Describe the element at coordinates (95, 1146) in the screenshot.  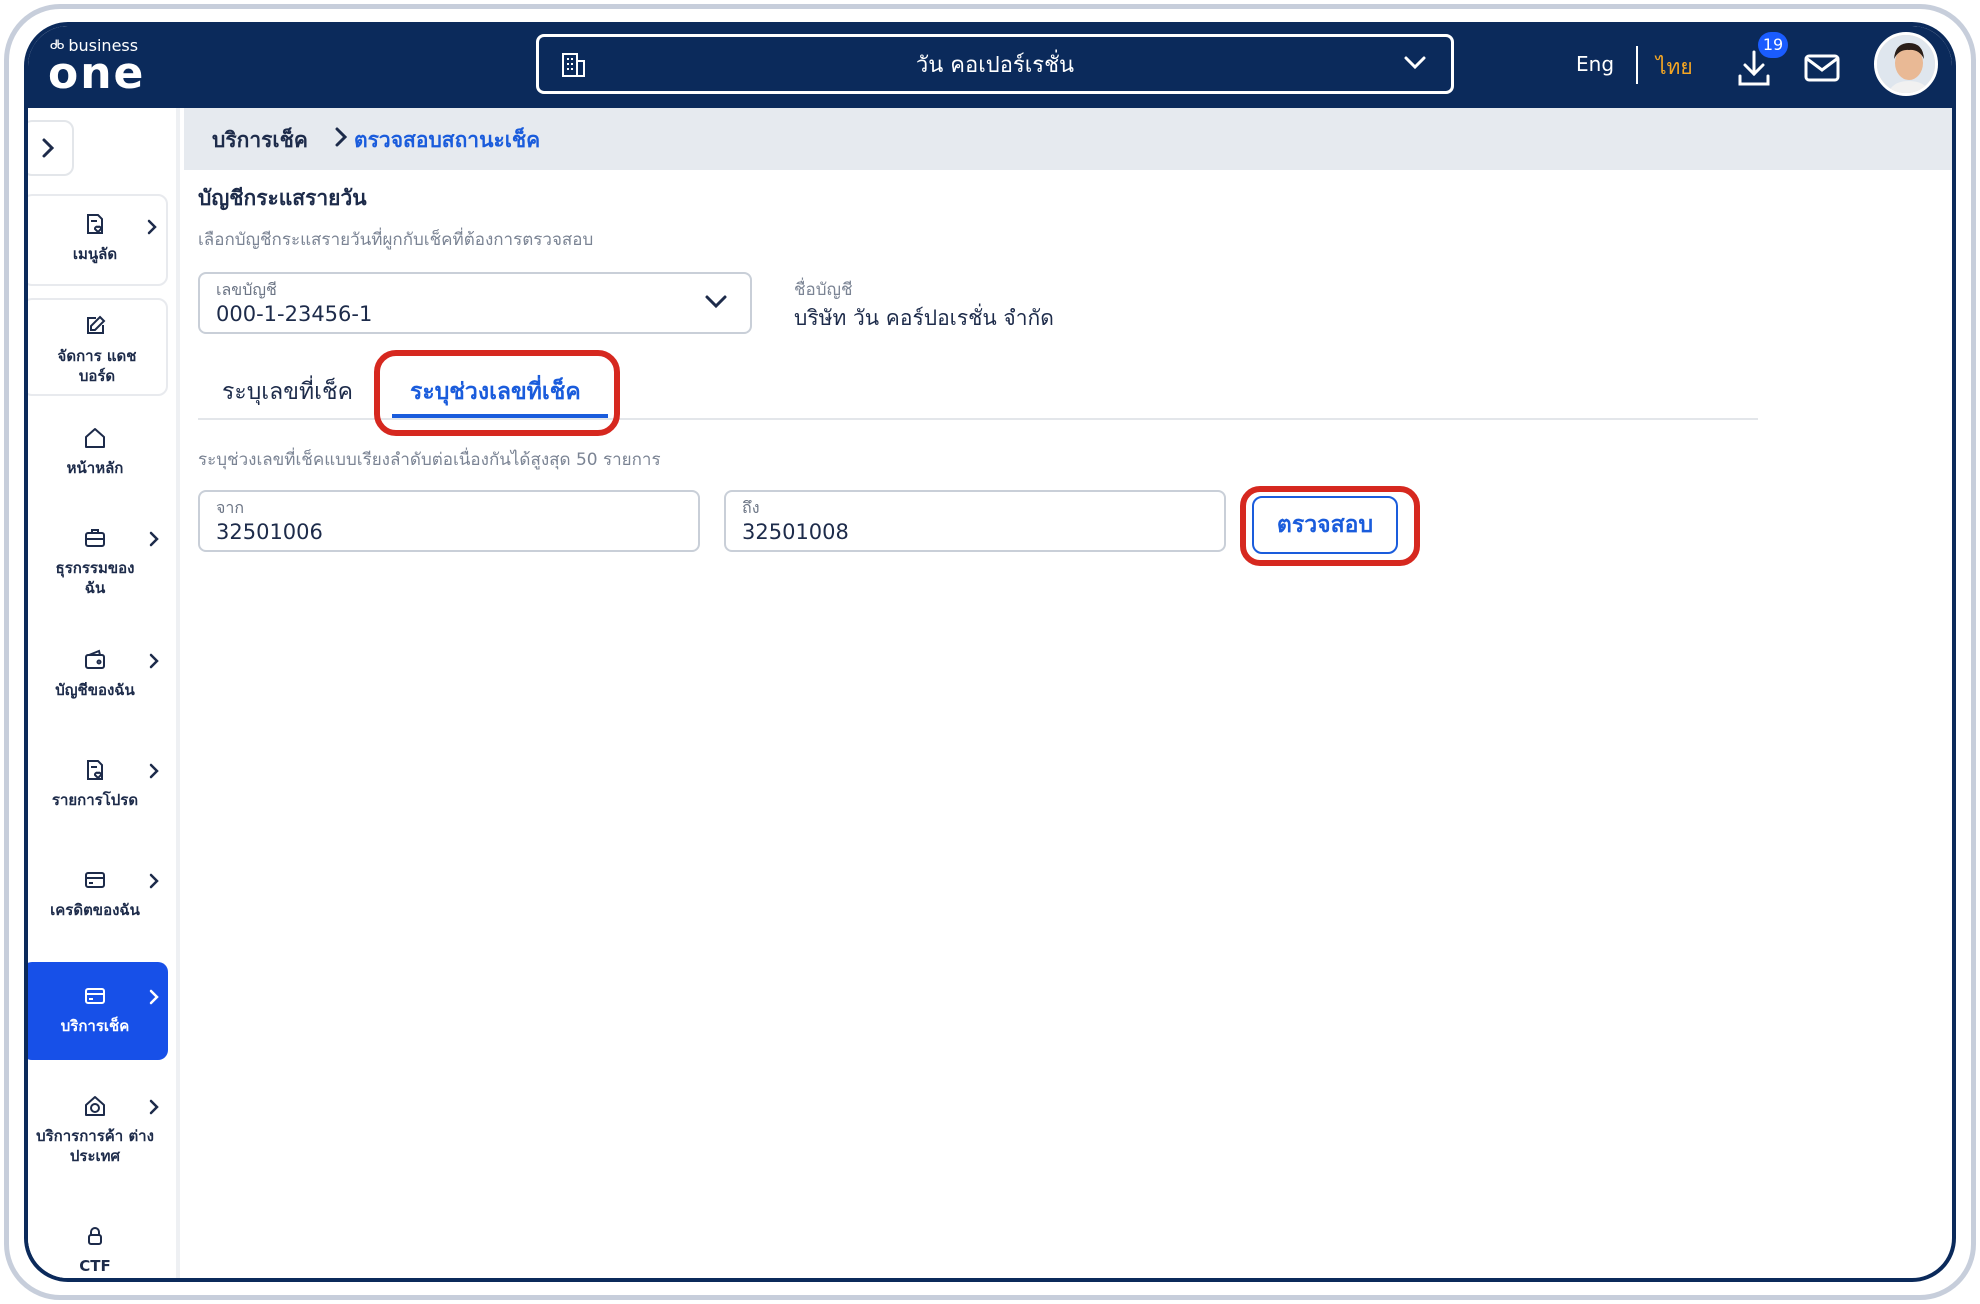
I see `sidebar-item-label: บริการการค้า ต่างประเทศ` at that location.